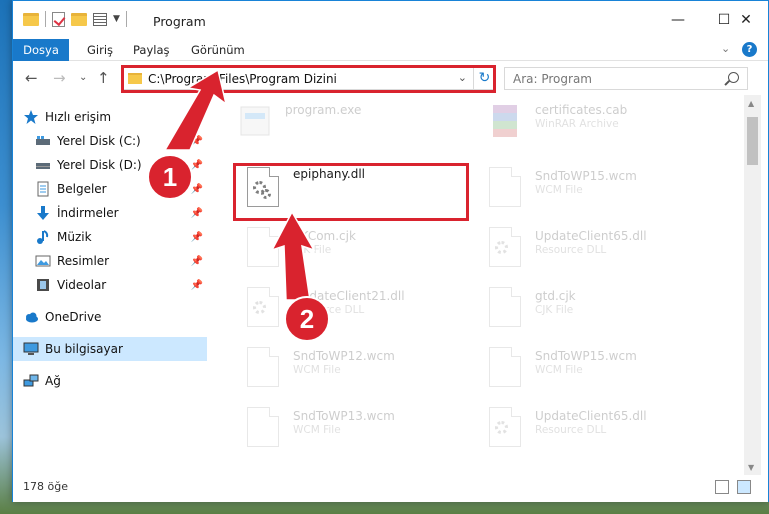  What do you see at coordinates (349, 296) in the screenshot?
I see `file-name: UpdateClient21.dll` at bounding box center [349, 296].